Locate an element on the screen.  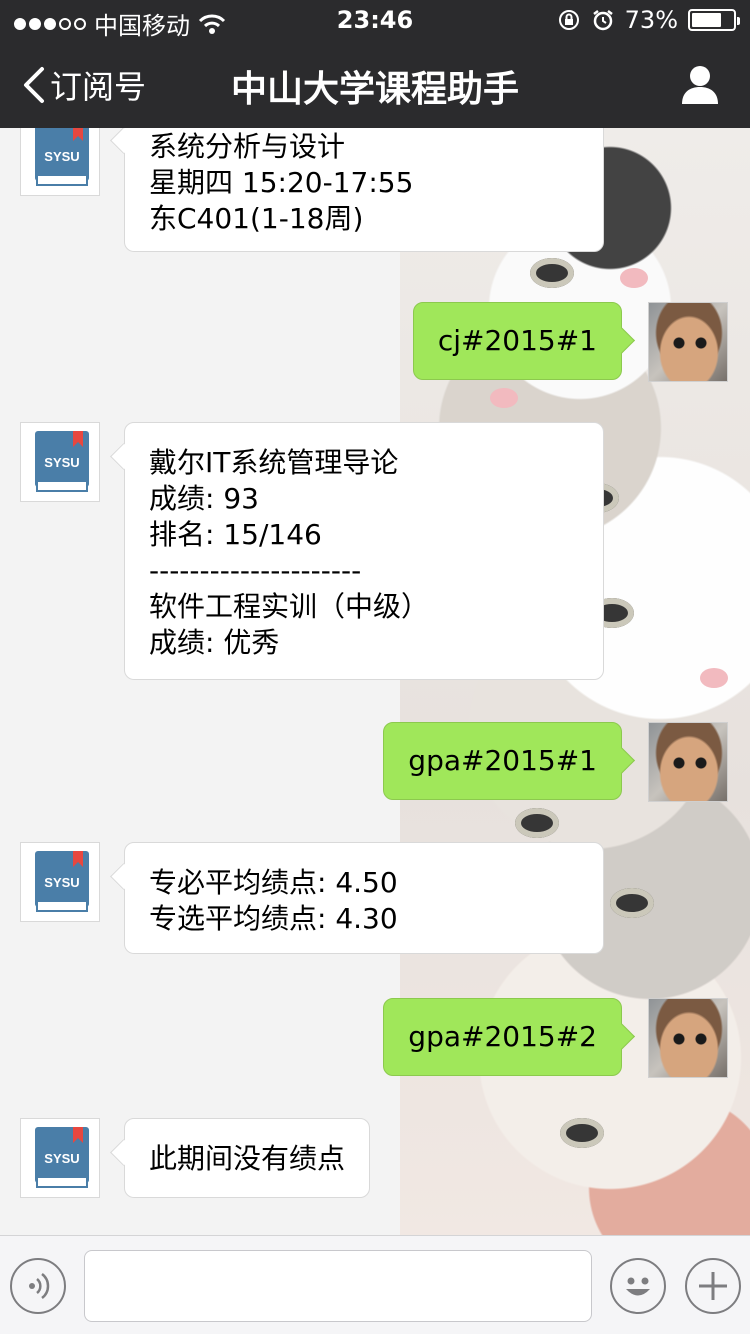
voice-icon is located at coordinates (39, 1286).